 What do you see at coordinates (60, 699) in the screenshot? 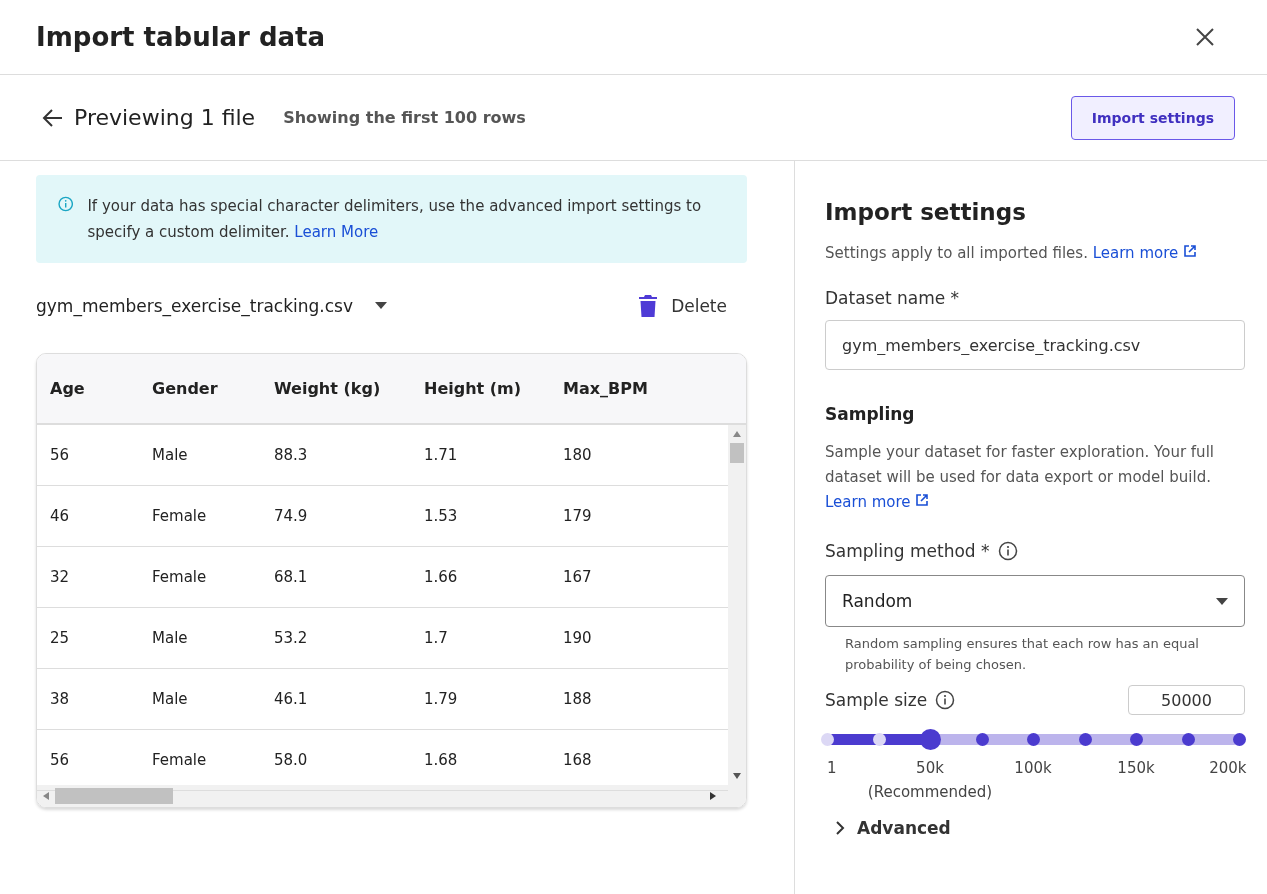
I see `table-cell-text: 38` at bounding box center [60, 699].